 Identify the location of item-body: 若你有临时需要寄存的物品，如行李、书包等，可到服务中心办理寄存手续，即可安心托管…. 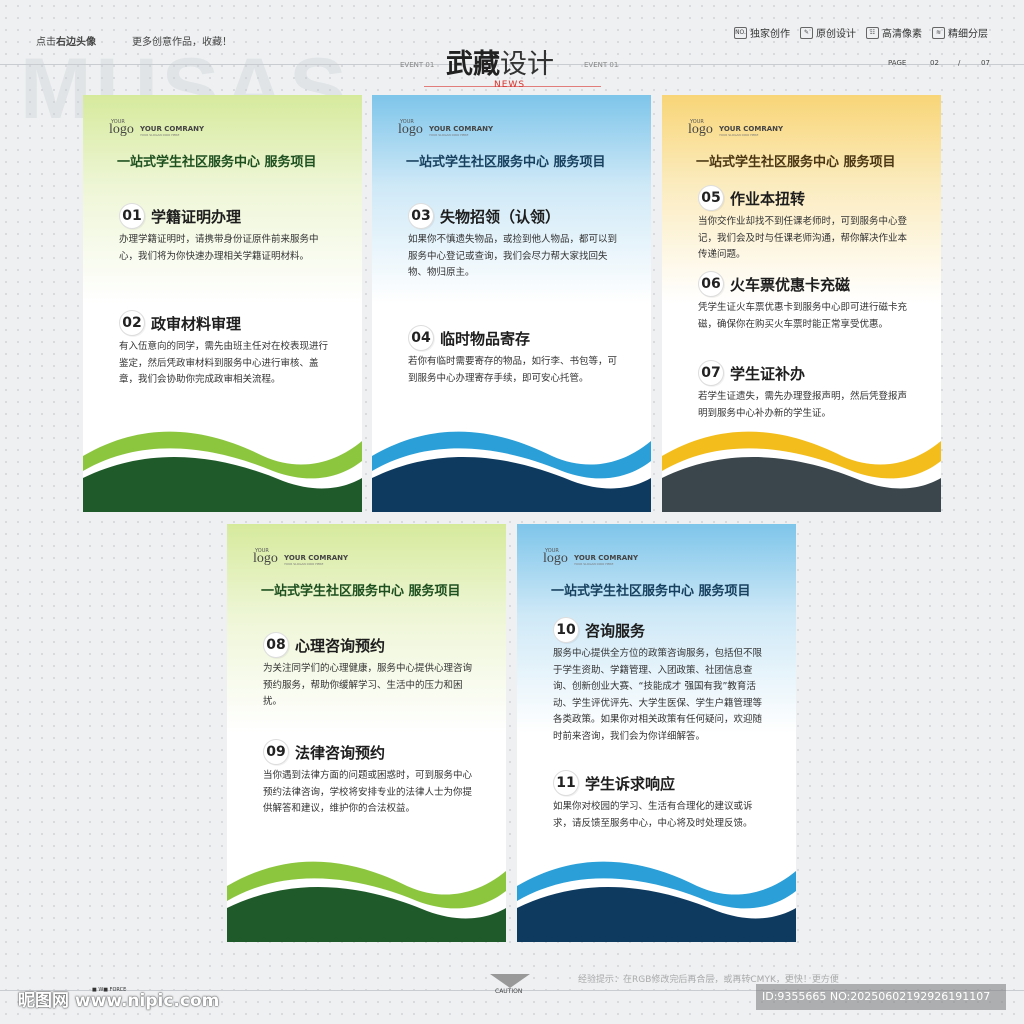
(513, 370).